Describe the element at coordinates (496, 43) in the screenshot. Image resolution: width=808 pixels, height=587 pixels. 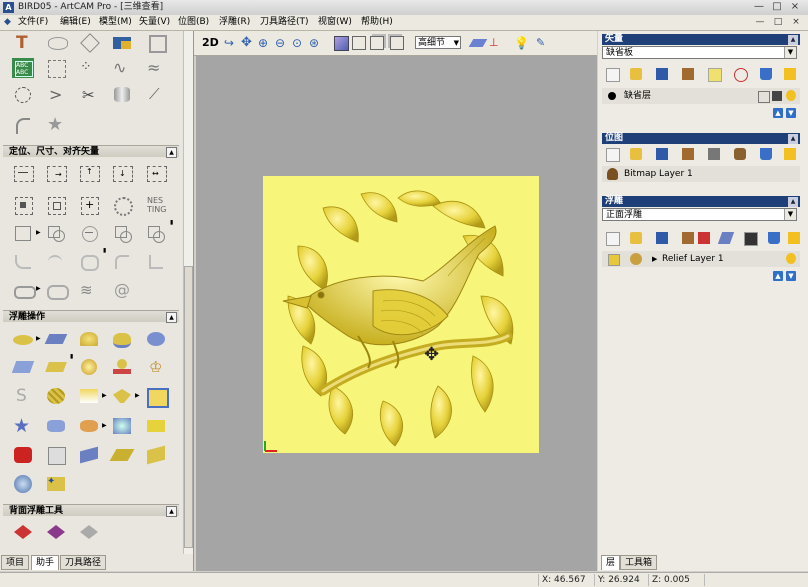
I see `axes-view-icon: ⊥` at that location.